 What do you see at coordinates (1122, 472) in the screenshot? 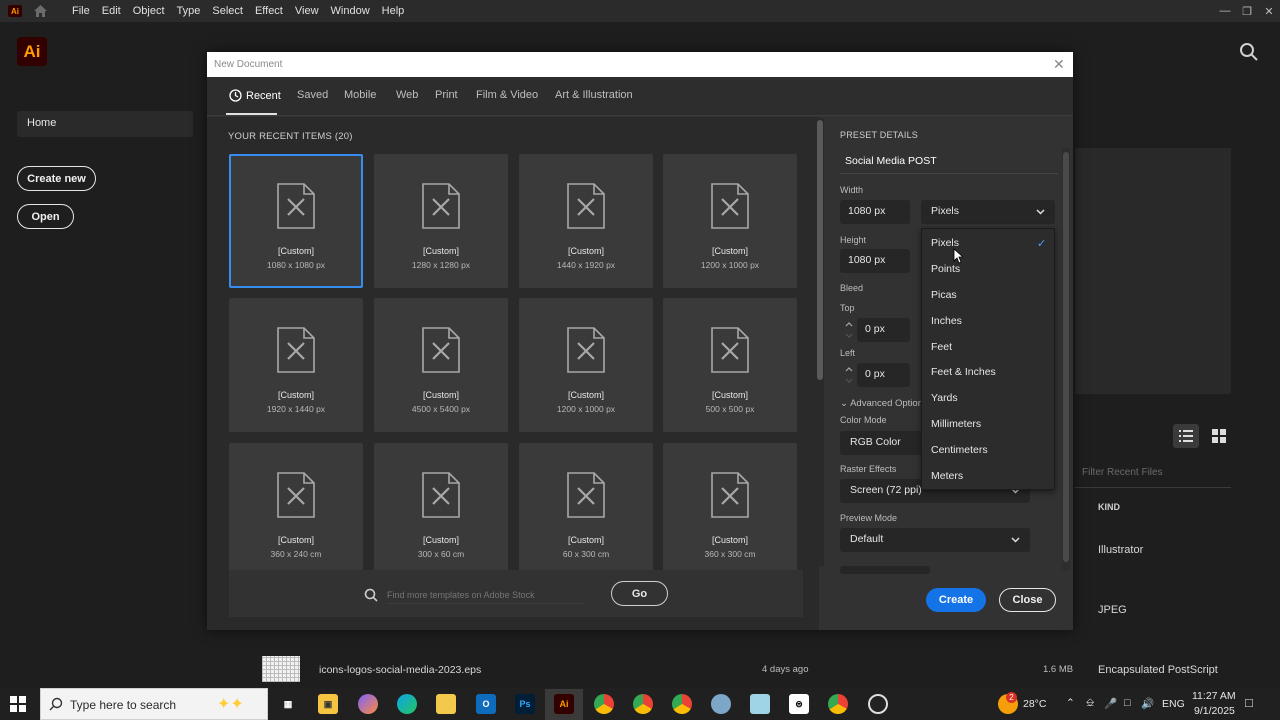
I see `filter-recent-input: Filter Recent Files` at bounding box center [1122, 472].